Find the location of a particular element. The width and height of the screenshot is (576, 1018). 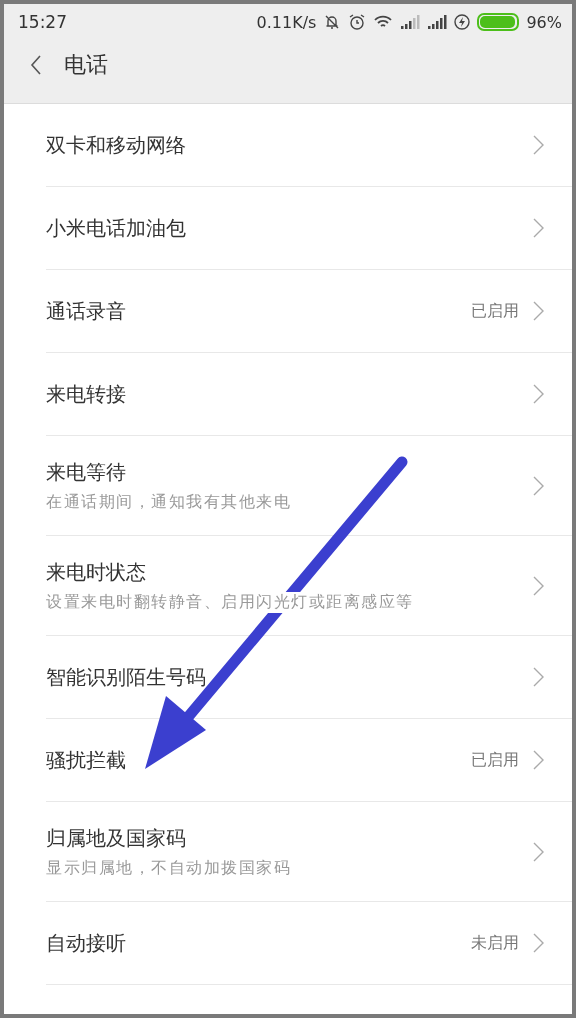

item-title: 自动接听 is located at coordinates (86, 943).